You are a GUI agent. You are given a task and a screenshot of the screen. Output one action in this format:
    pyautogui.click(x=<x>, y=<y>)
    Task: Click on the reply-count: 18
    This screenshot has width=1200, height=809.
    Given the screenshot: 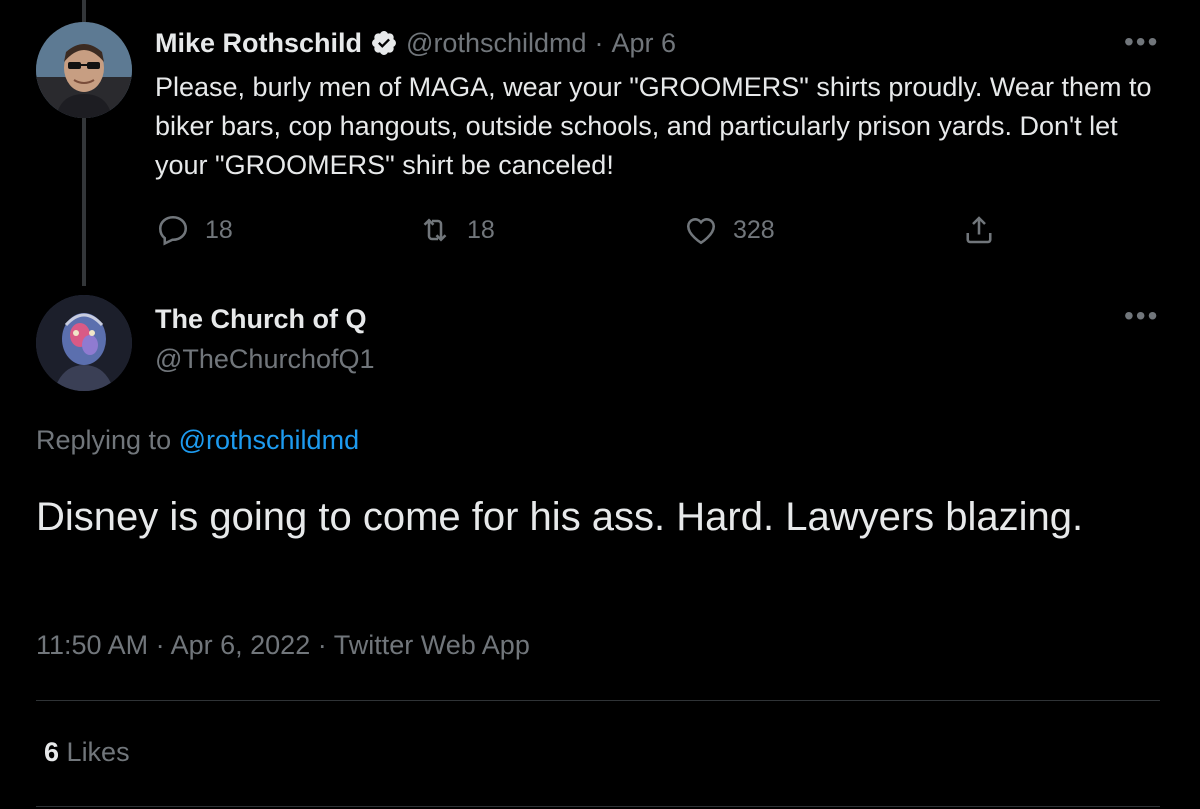 What is the action you would take?
    pyautogui.click(x=219, y=229)
    